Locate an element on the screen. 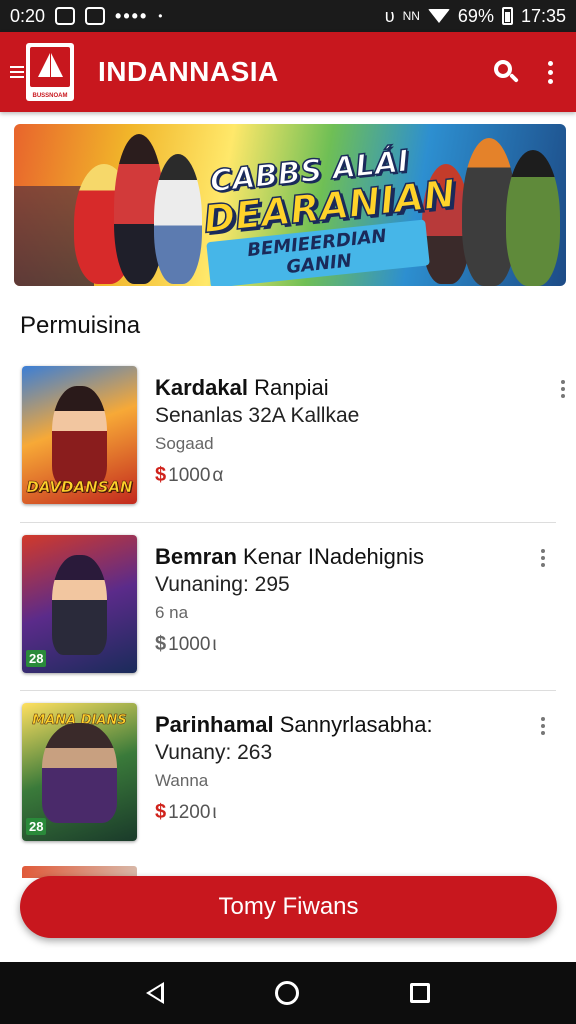  item-title: Bemran Kenar INadehignis is located at coordinates (345, 557).